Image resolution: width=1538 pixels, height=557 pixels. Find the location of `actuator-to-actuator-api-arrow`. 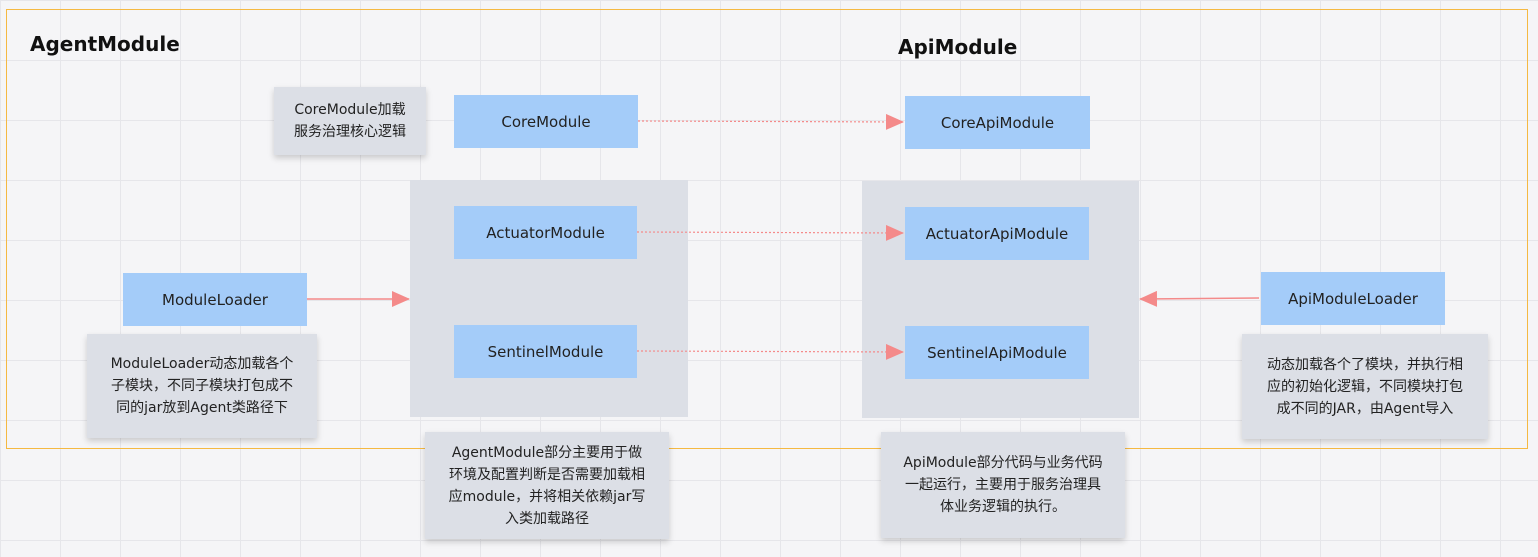

actuator-to-actuator-api-arrow is located at coordinates (770, 232).